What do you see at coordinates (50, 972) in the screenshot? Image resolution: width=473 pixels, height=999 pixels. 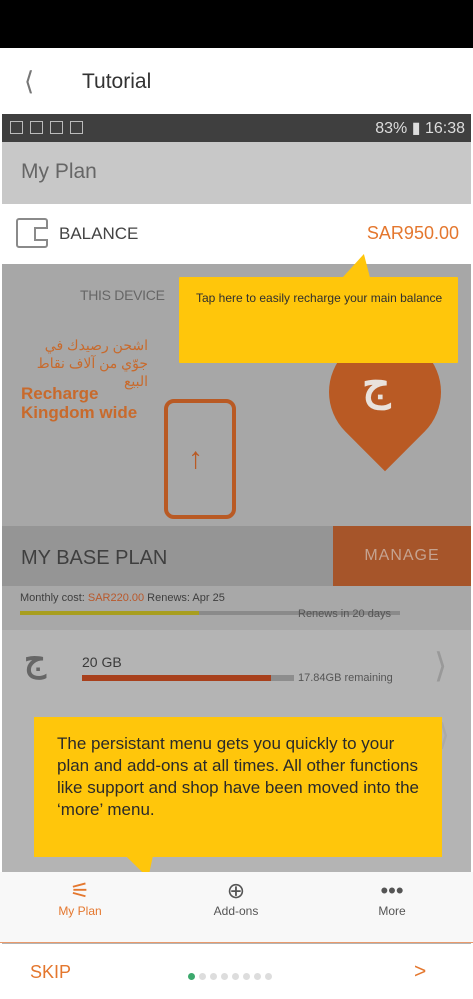 I see `skip-button: SKIP` at bounding box center [50, 972].